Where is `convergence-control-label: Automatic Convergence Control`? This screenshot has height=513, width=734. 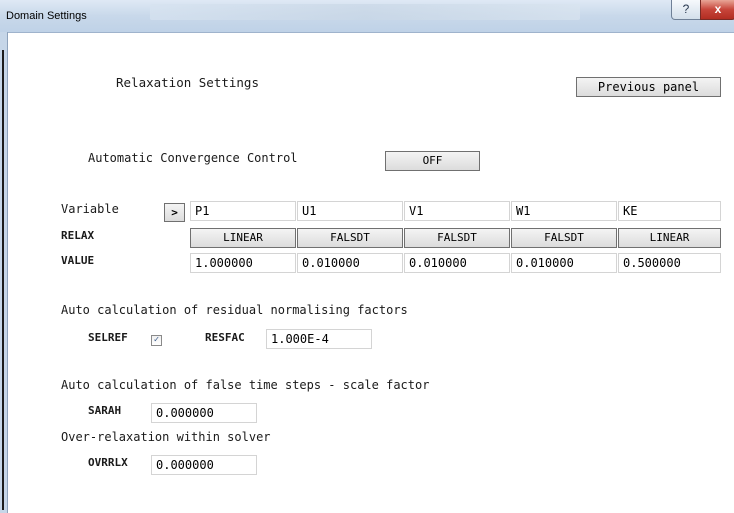 convergence-control-label: Automatic Convergence Control is located at coordinates (193, 158).